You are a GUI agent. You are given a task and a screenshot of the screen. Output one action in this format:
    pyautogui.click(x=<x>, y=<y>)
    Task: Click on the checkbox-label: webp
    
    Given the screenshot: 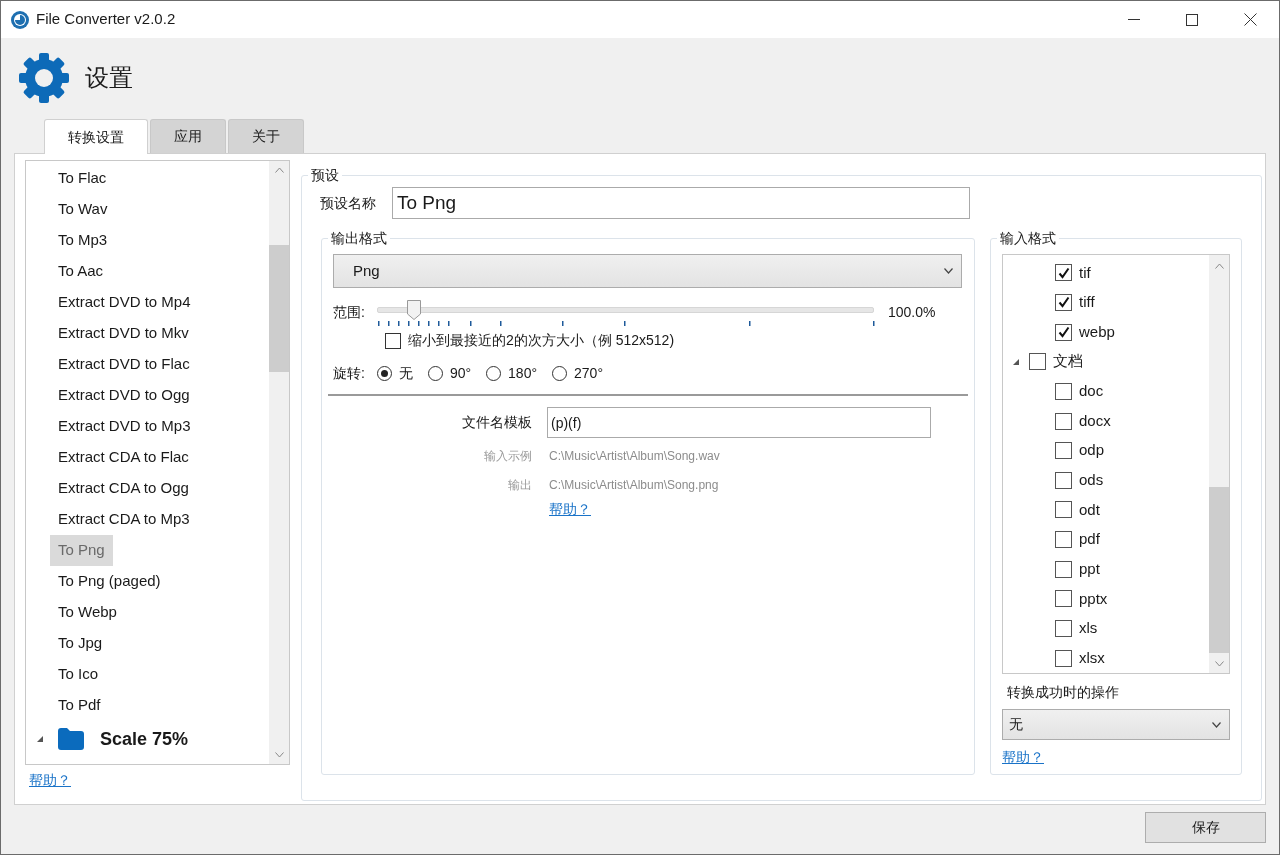 What is the action you would take?
    pyautogui.click(x=1097, y=331)
    